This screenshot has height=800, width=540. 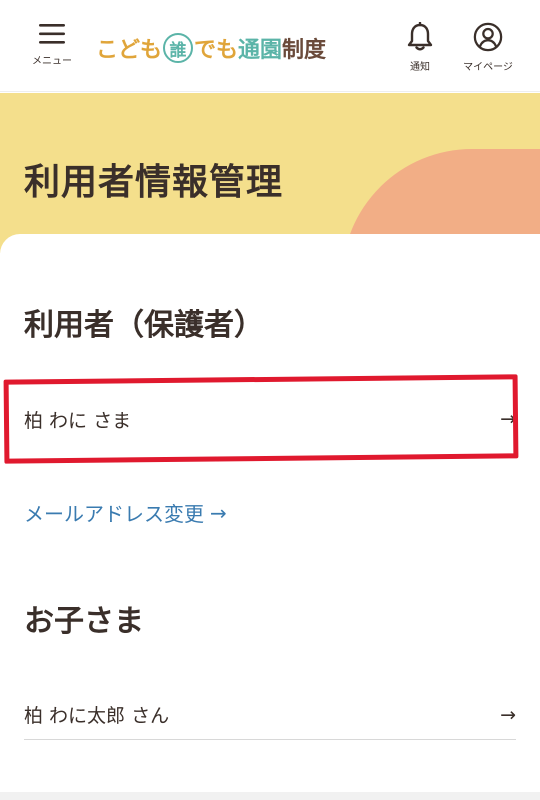 What do you see at coordinates (270, 715) in the screenshot?
I see `child-row: 柏 わに太郎 さん →` at bounding box center [270, 715].